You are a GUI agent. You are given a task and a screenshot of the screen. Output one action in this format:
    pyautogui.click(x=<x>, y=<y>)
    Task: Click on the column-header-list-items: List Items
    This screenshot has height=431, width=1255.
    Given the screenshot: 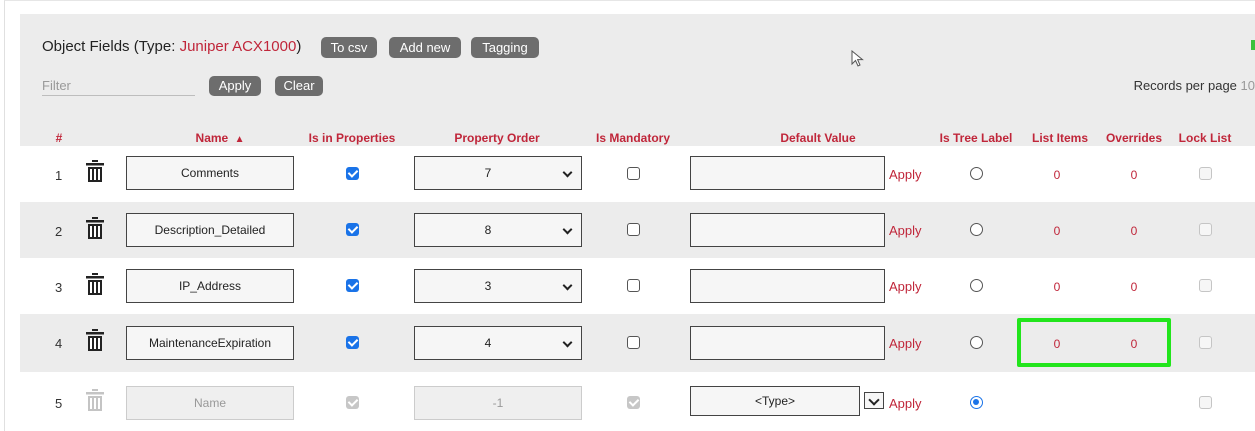 What is the action you would take?
    pyautogui.click(x=1060, y=138)
    